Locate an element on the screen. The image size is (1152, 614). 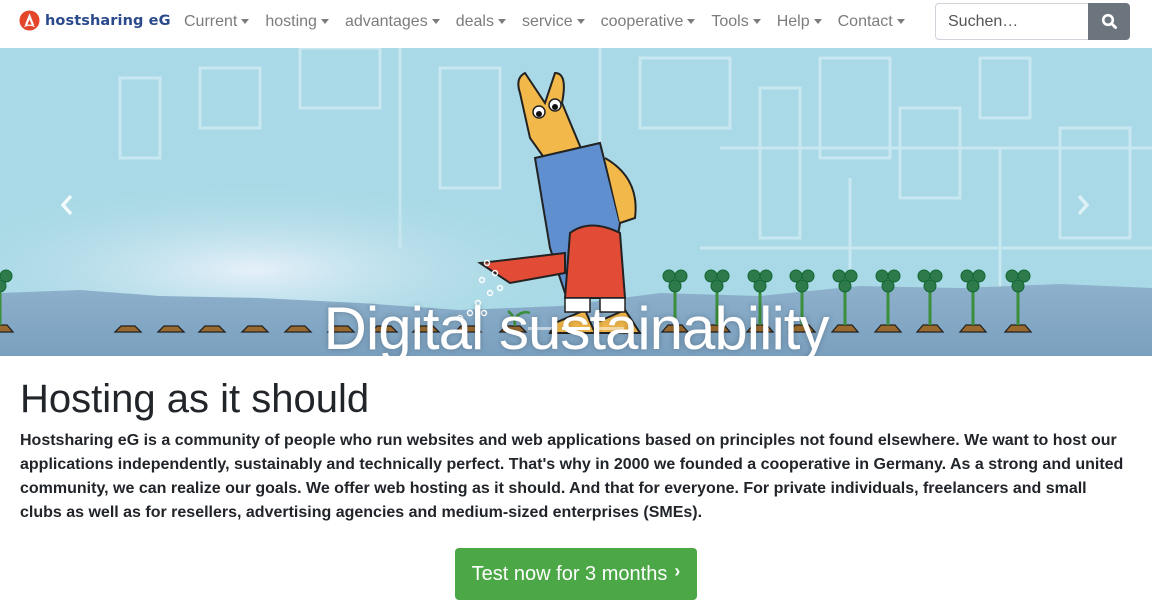
chevron-left-icon is located at coordinates (66, 205).